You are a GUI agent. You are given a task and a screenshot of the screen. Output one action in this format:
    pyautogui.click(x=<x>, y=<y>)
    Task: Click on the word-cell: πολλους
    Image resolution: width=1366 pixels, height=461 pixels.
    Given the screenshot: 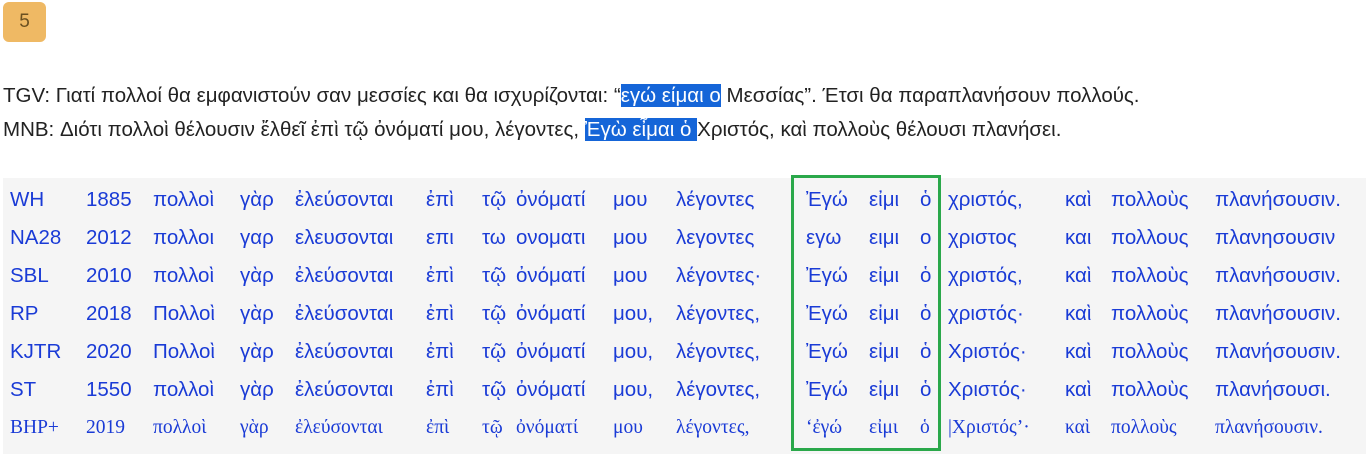 What is the action you would take?
    pyautogui.click(x=1150, y=238)
    